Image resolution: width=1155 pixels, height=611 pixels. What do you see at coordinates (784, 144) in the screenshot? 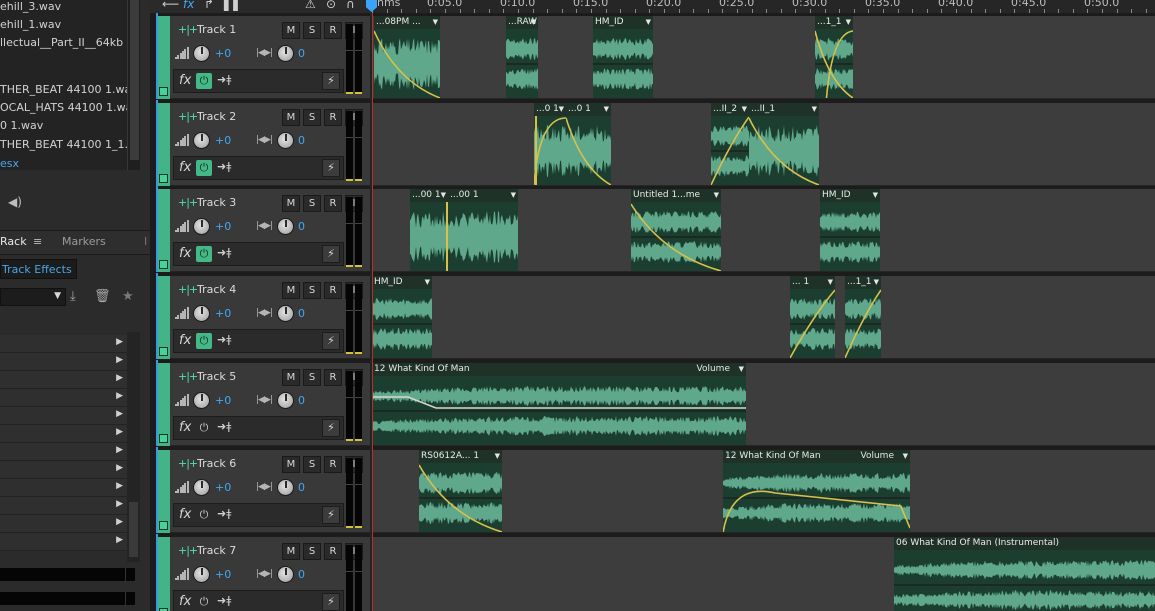
I see `audio-clip: ...II_1 ▼` at bounding box center [784, 144].